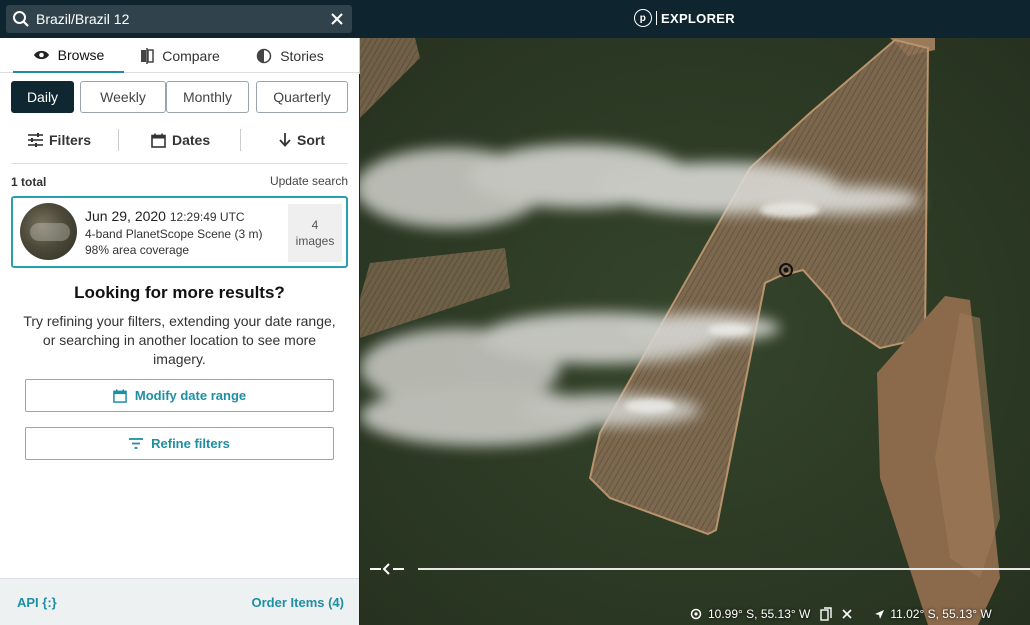  I want to click on search-input: Brazil/Brazil 12, so click(179, 19).